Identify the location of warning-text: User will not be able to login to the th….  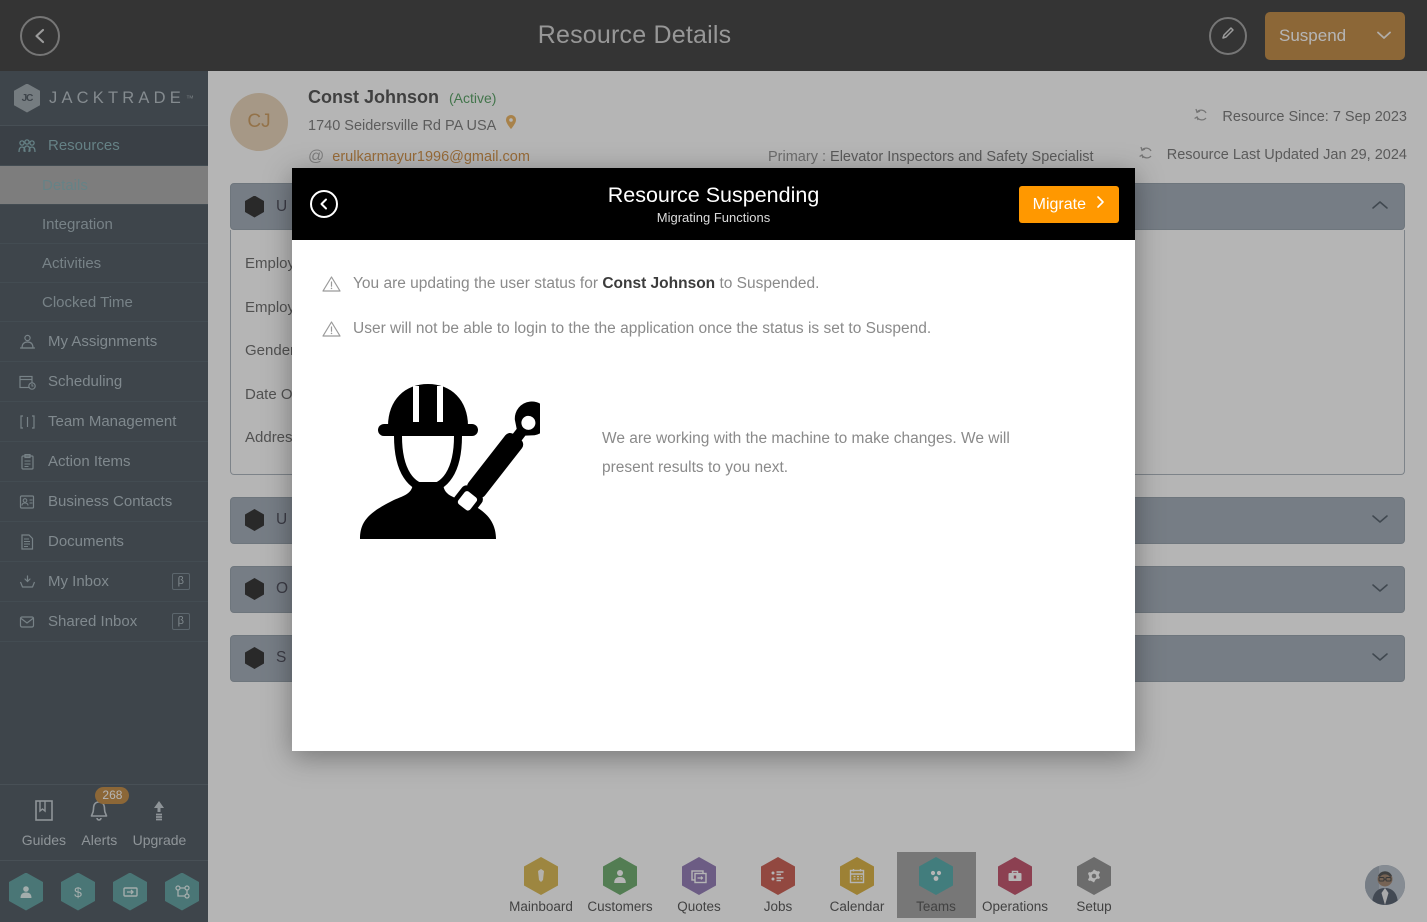
(642, 328).